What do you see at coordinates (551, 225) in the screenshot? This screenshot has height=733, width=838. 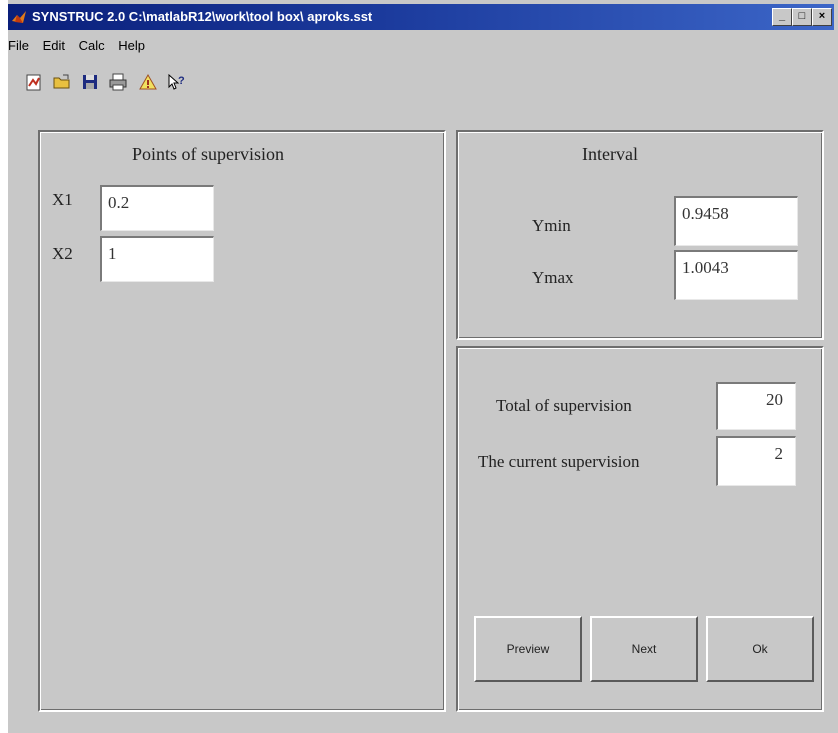 I see `ymin-label: Ymin` at bounding box center [551, 225].